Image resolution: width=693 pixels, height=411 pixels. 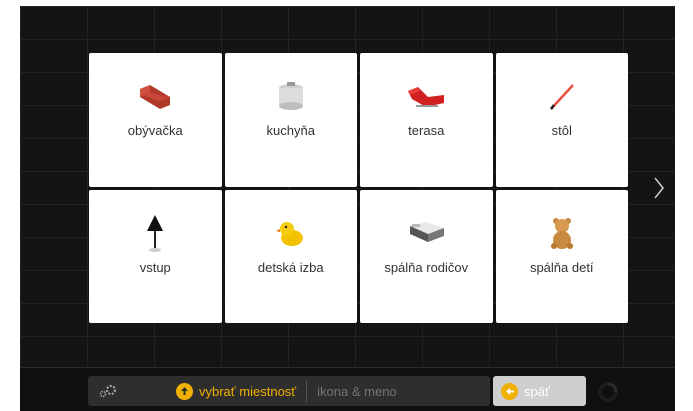 I want to click on divider, so click(x=307, y=391).